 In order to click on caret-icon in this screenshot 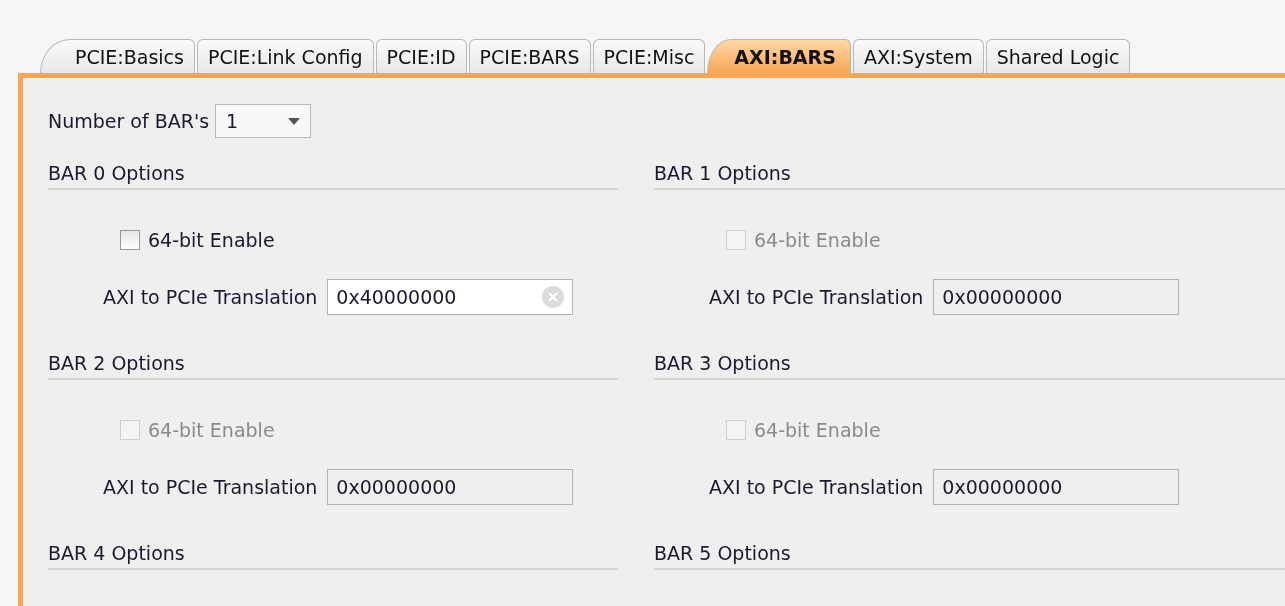, I will do `click(294, 121)`.